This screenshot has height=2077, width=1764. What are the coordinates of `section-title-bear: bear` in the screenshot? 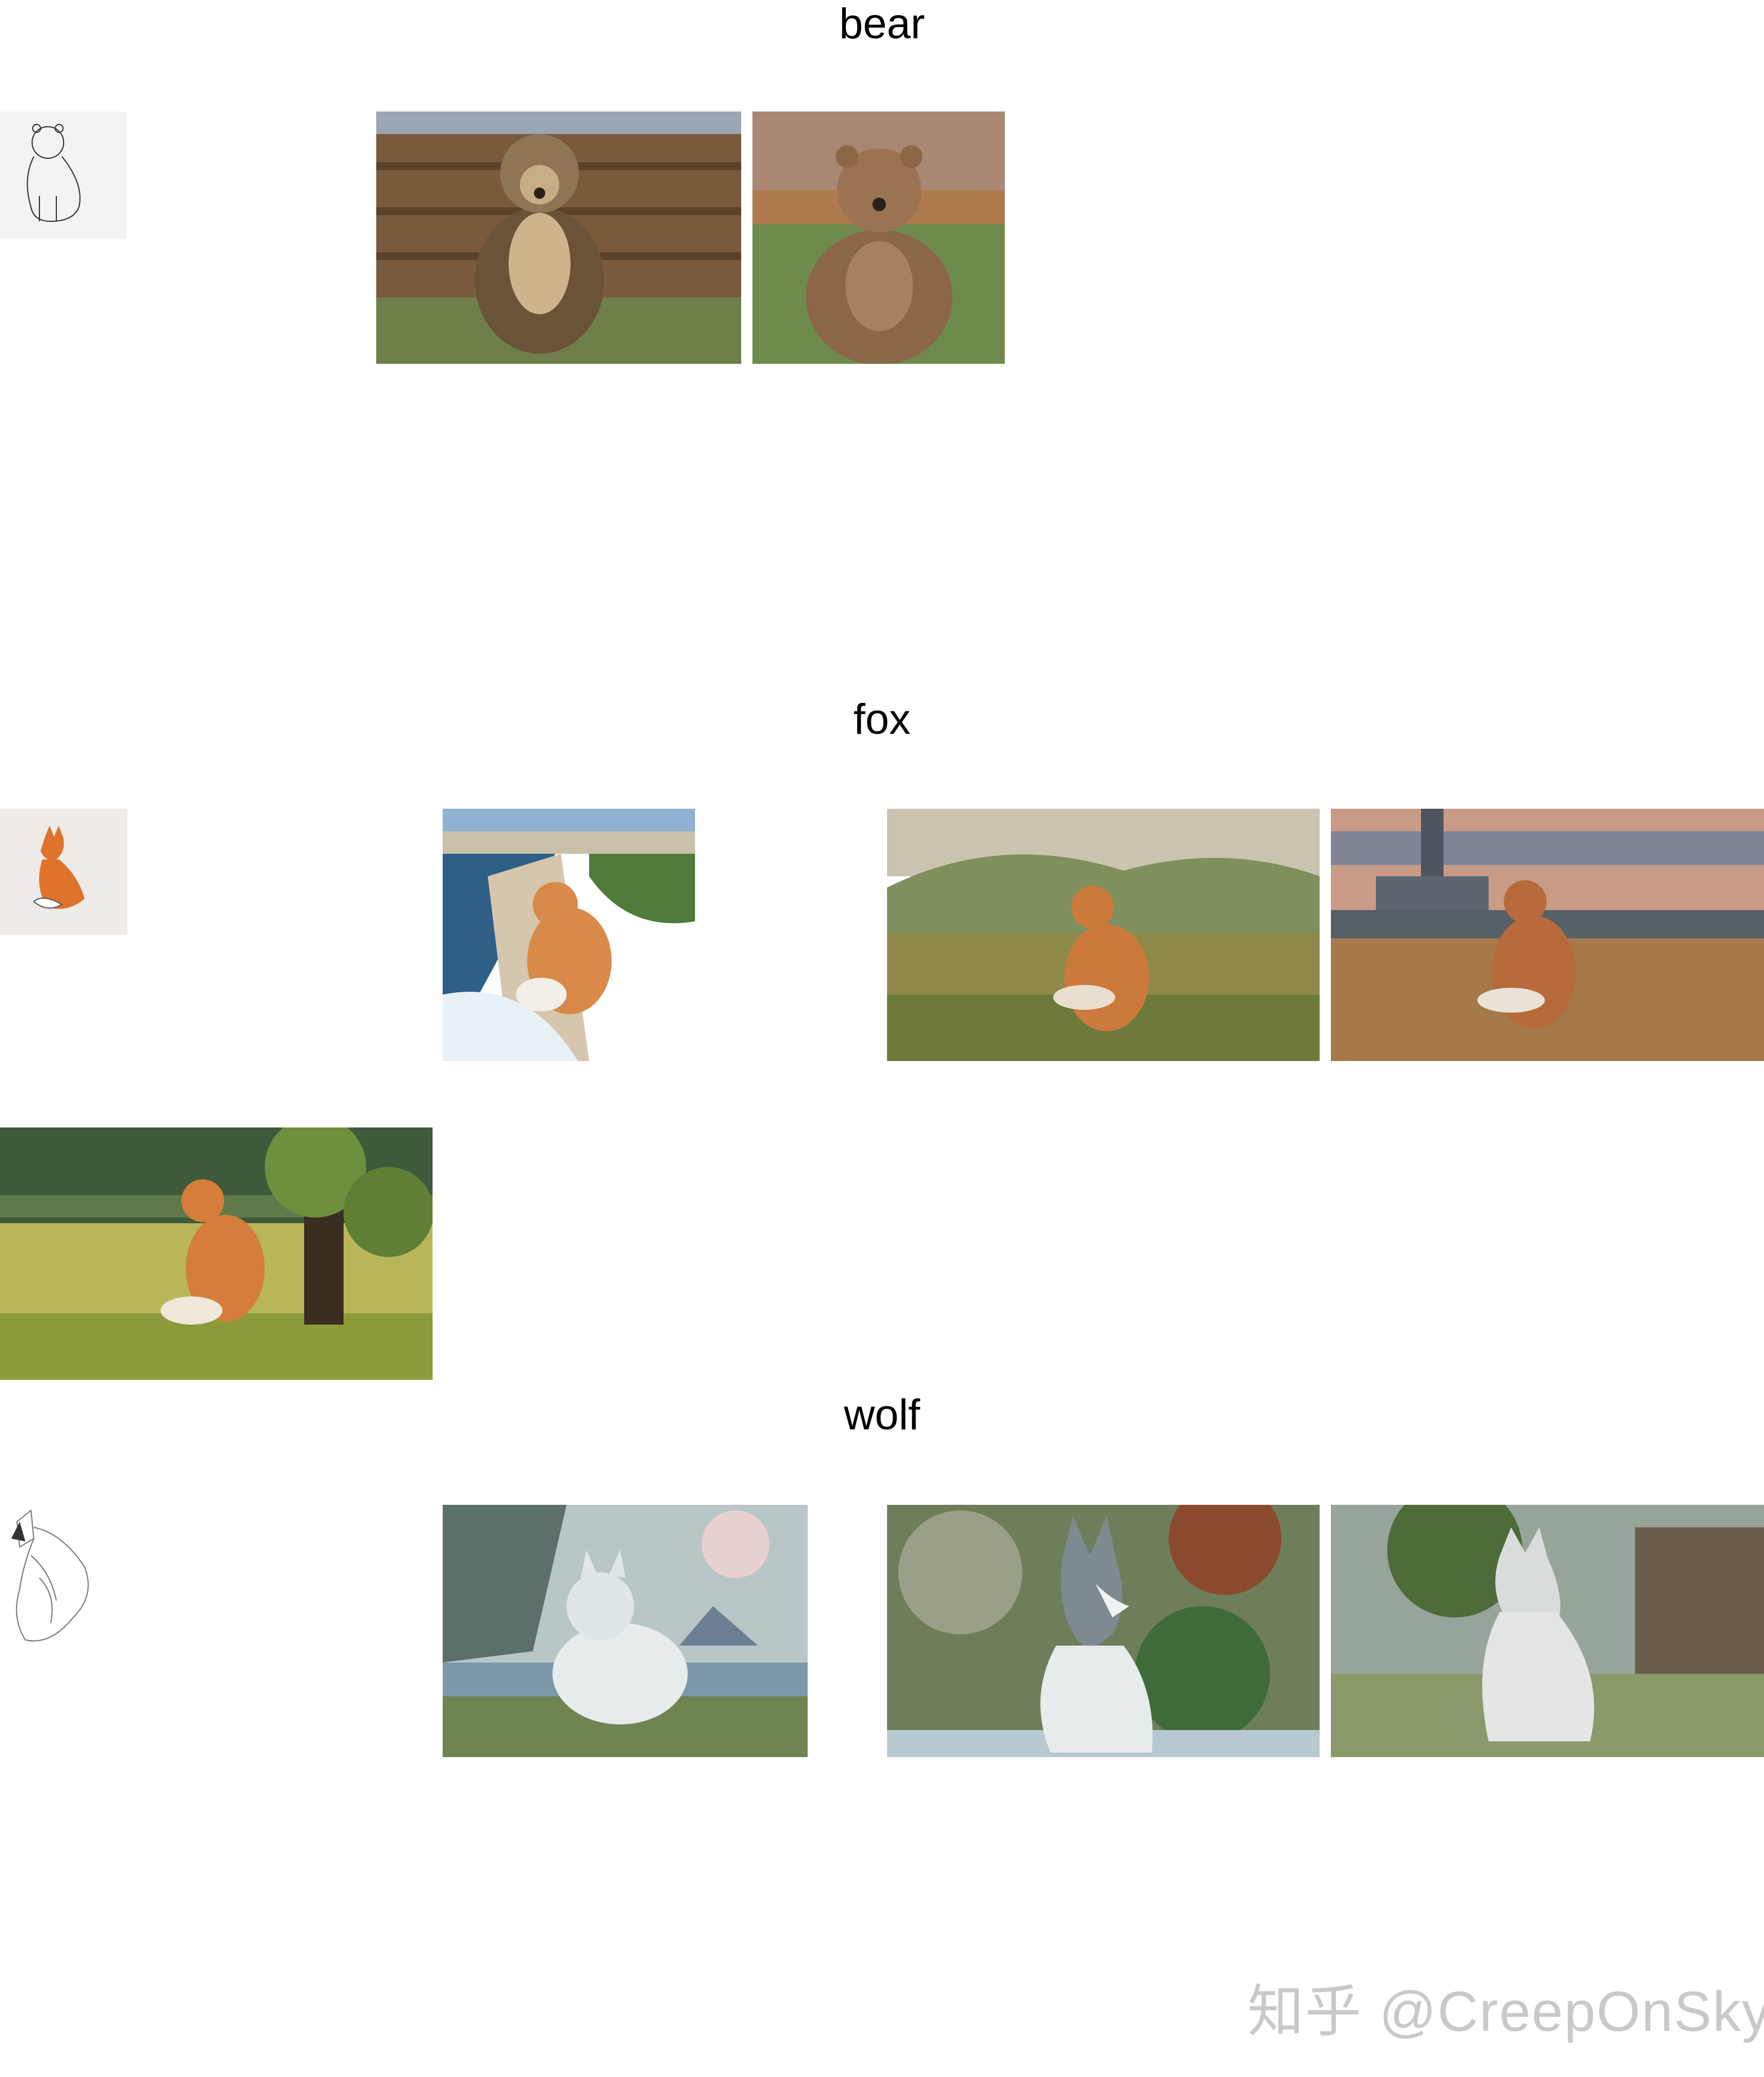 It's located at (882, 24).